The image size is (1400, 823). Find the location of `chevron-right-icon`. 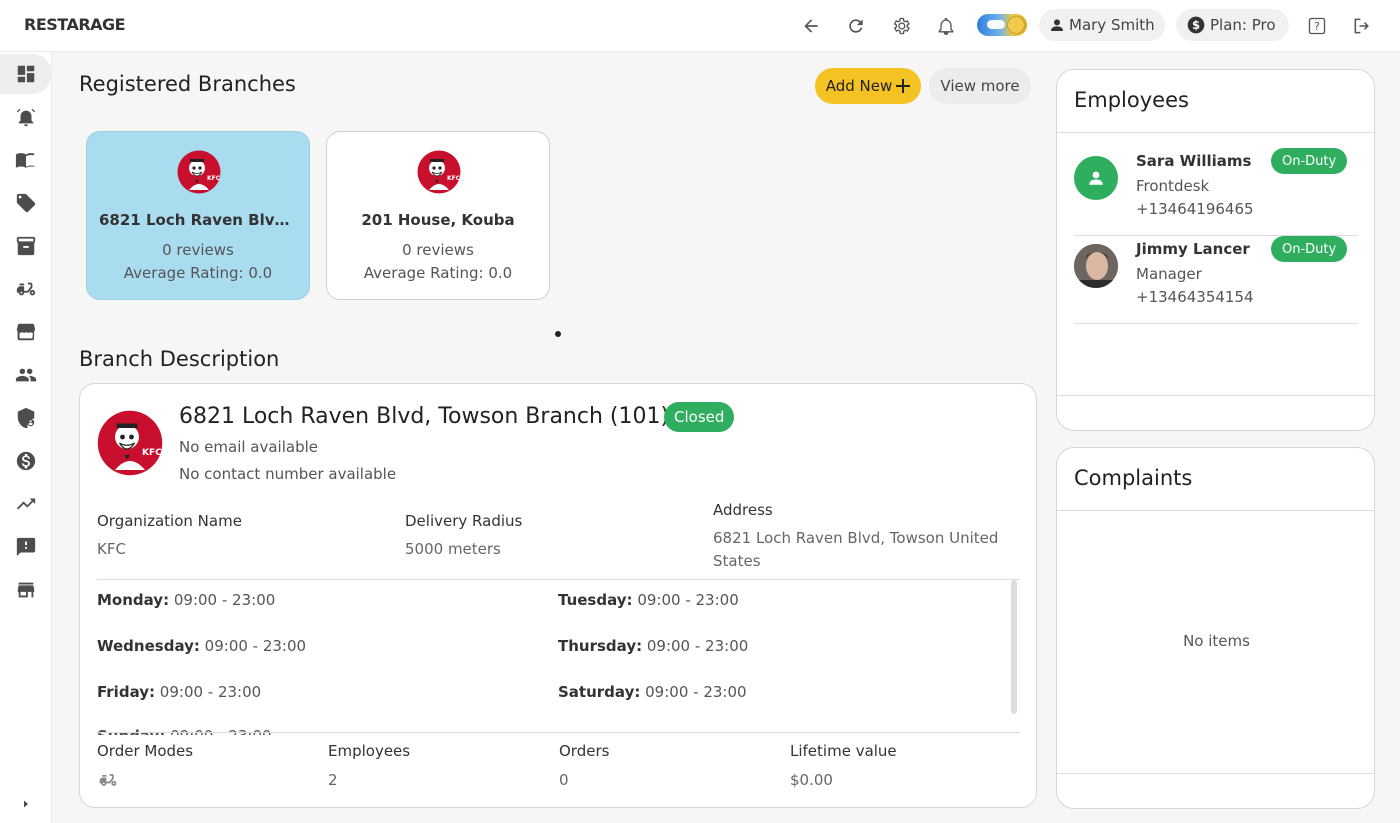

chevron-right-icon is located at coordinates (26, 804).